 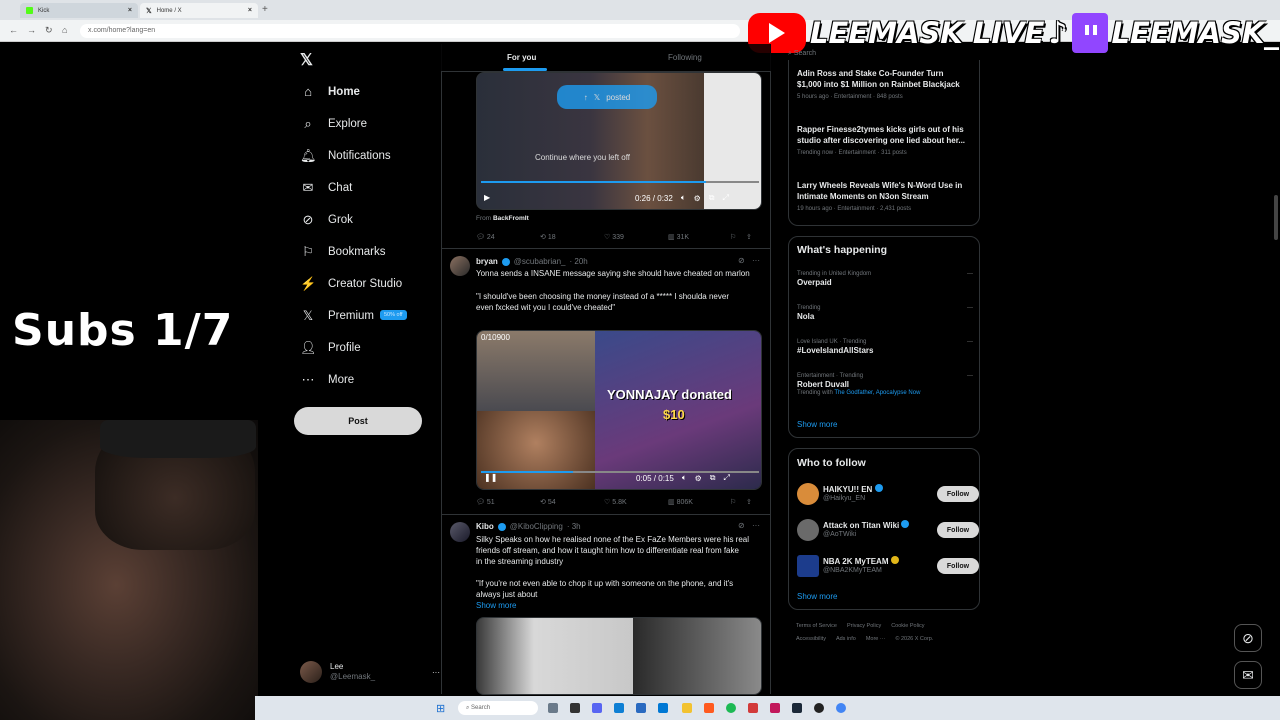 I want to click on sidebar-item-explore: ⌕ Explore, so click(x=333, y=124).